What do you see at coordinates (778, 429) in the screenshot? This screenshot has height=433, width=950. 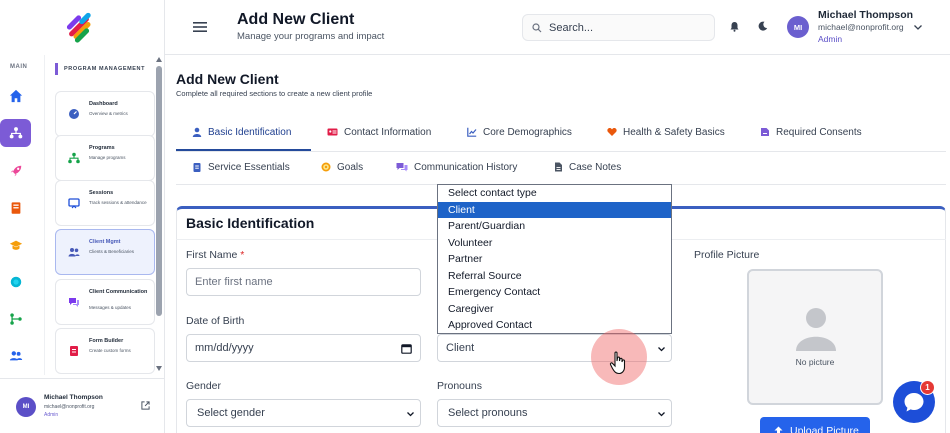 I see `upload-icon` at bounding box center [778, 429].